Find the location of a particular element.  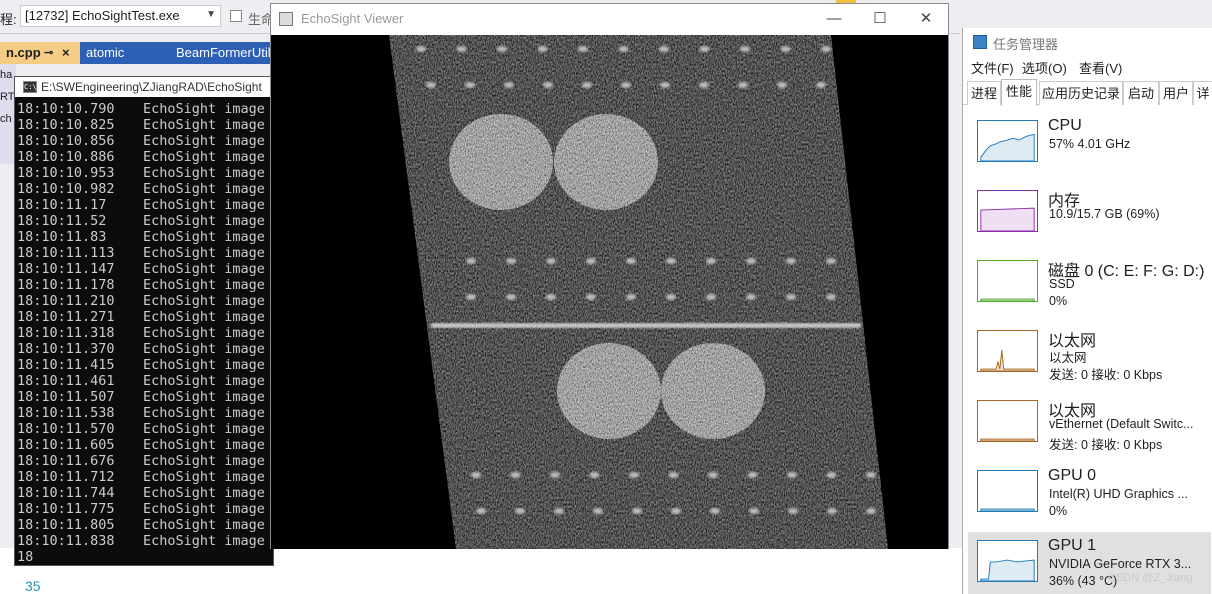

console-timestamp: 18:10:11.507 is located at coordinates (66, 397).